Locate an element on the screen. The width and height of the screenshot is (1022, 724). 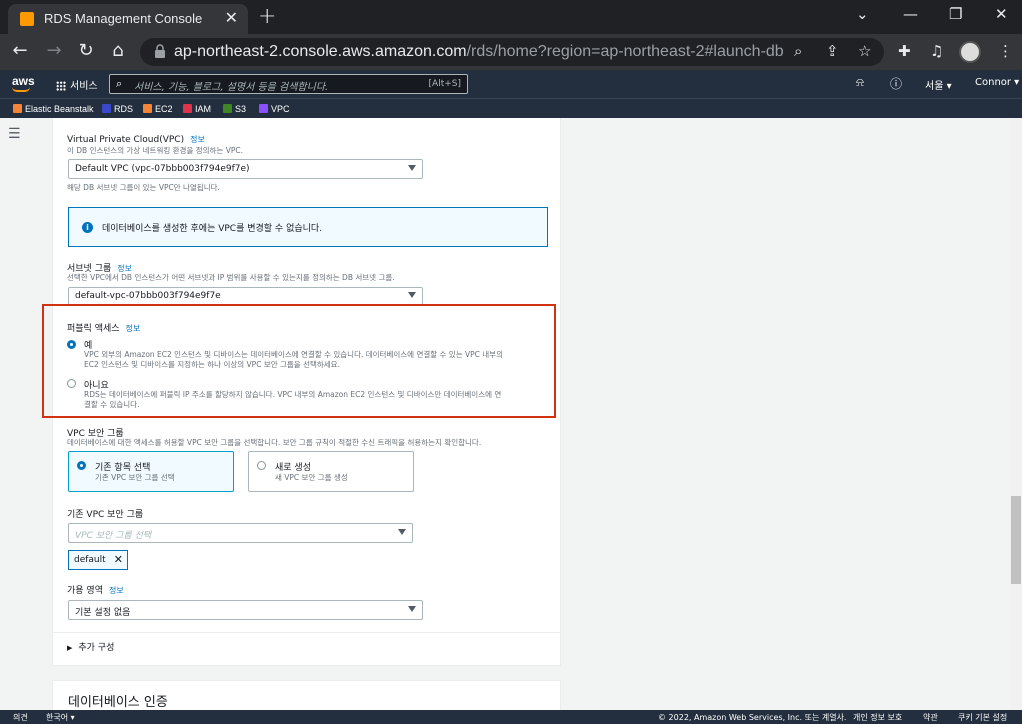
fav-ec2: EC2 is located at coordinates (158, 109).